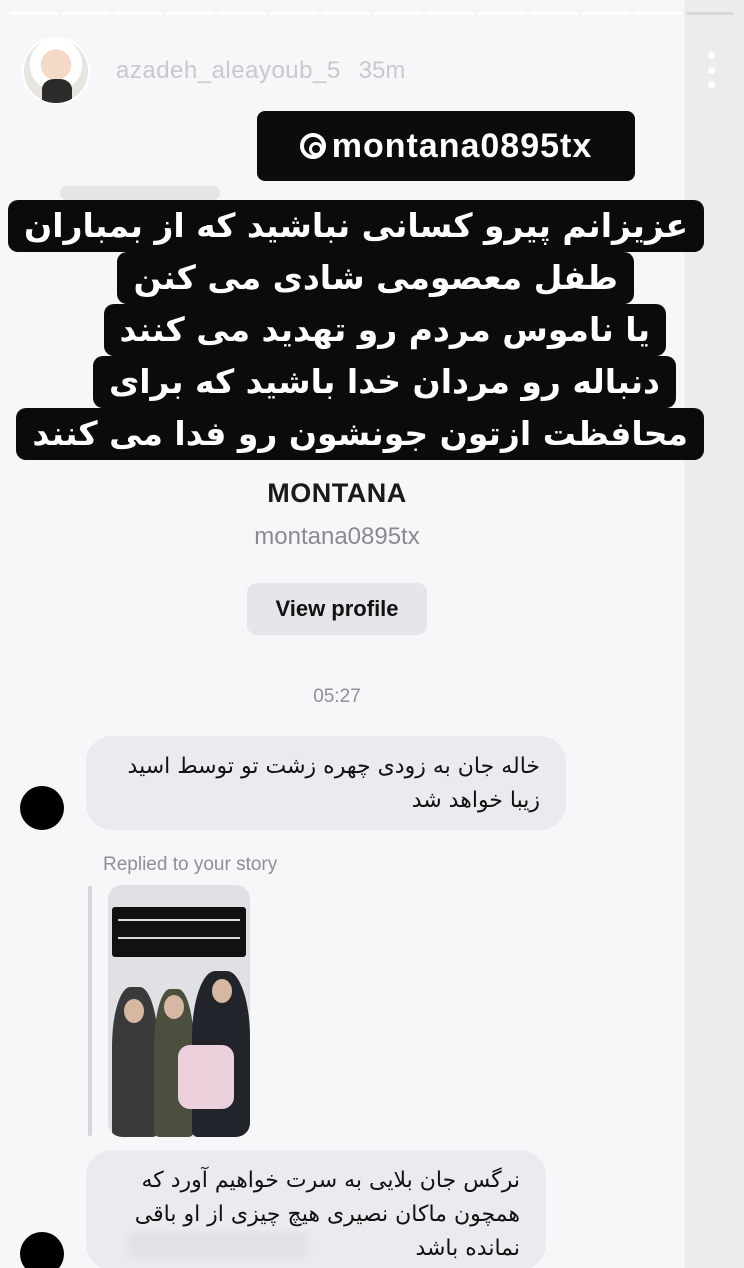 The image size is (744, 1268). I want to click on mention-sticker: montana0895tx, so click(446, 146).